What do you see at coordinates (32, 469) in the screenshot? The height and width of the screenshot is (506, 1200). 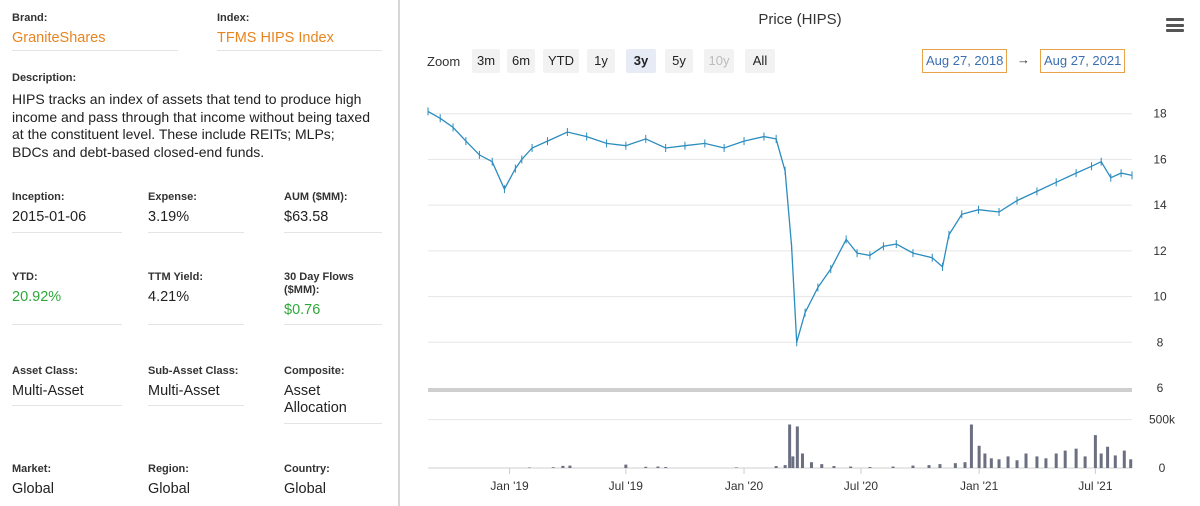 I see `market-label: Market:` at bounding box center [32, 469].